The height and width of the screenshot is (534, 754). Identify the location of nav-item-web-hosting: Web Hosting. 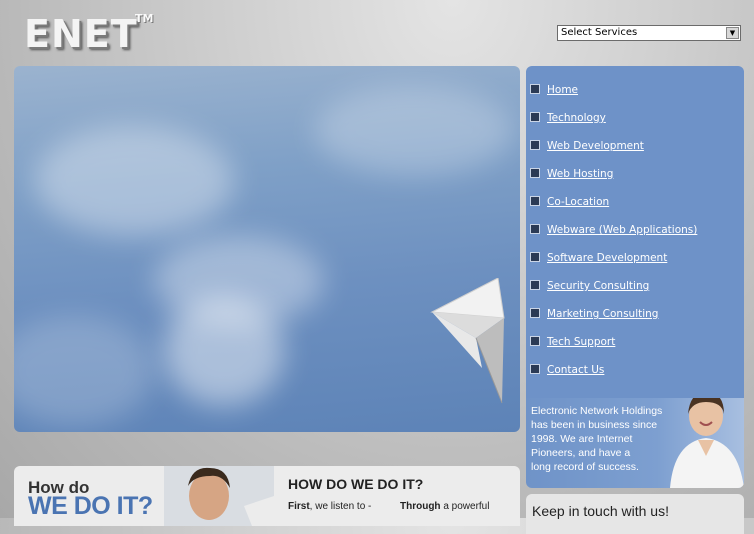
(571, 174).